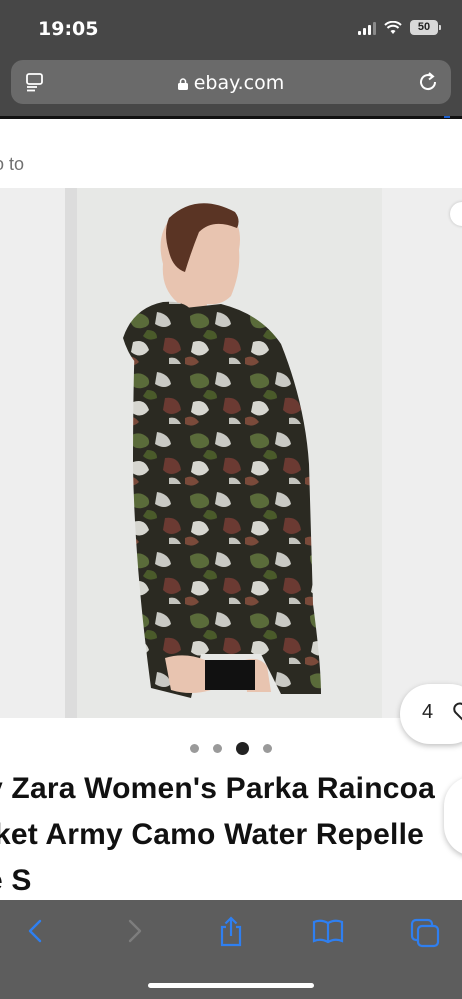 This screenshot has width=462, height=999. Describe the element at coordinates (425, 27) in the screenshot. I see `battery-icon: 50` at that location.